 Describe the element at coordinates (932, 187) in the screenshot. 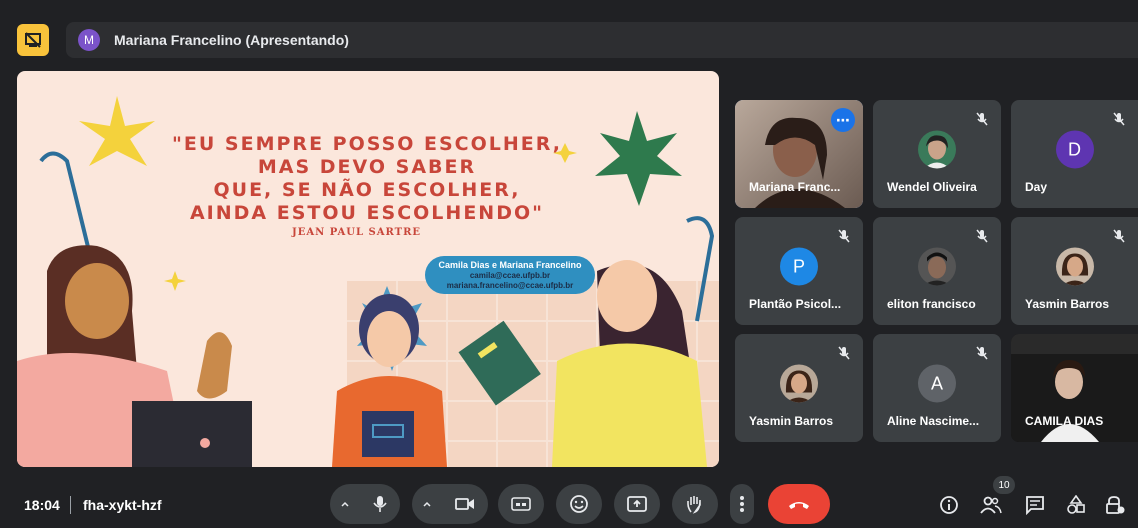

I see `participant-name: Wendel Oliveira` at that location.